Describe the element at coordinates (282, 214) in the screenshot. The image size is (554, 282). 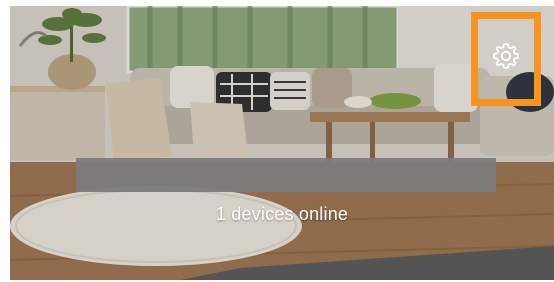
I see `devices-online-status: 1 devices online` at that location.